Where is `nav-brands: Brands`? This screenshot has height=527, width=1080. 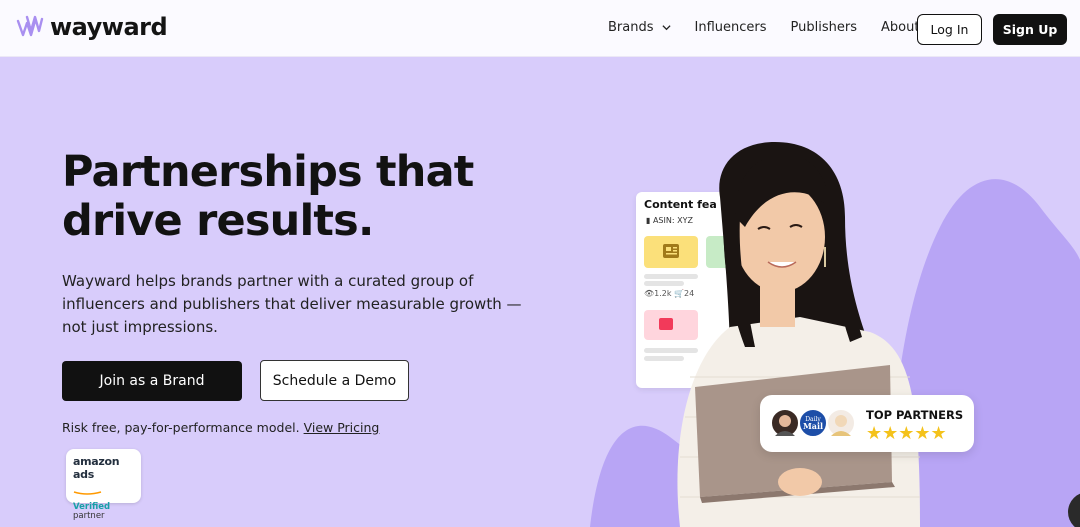
nav-brands: Brands is located at coordinates (639, 27).